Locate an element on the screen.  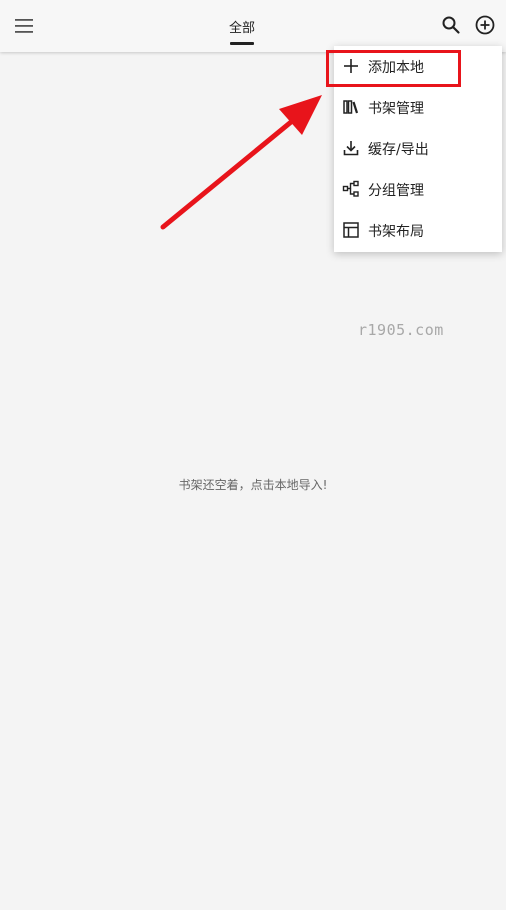
group-tree-icon is located at coordinates (350, 188).